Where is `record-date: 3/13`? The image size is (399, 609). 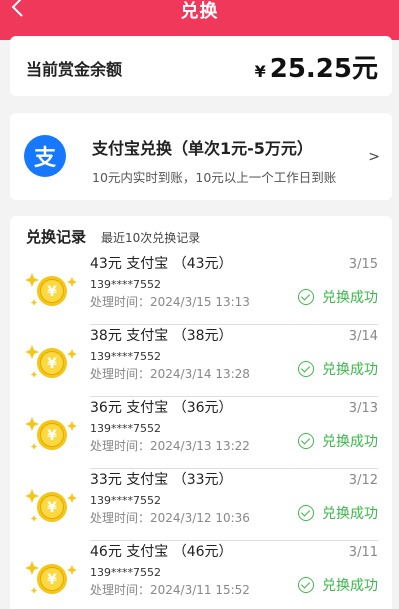
record-date: 3/13 is located at coordinates (363, 408).